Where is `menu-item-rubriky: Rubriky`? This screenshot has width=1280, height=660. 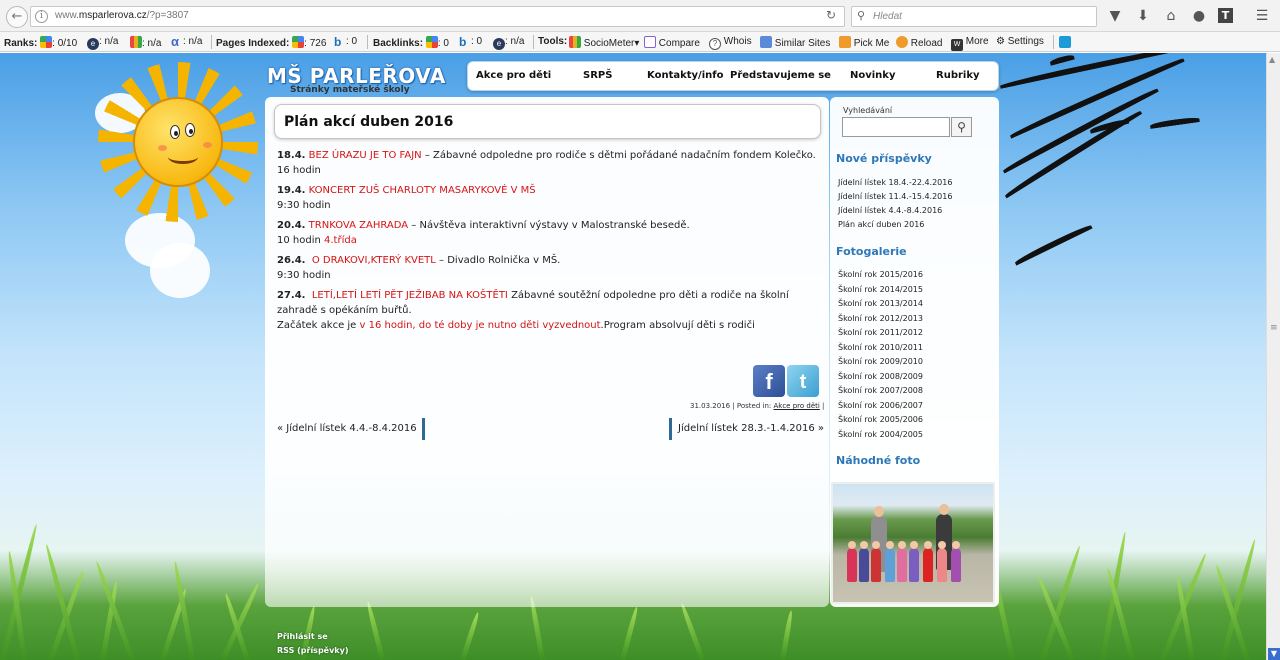
menu-item-rubriky: Rubriky is located at coordinates (958, 75).